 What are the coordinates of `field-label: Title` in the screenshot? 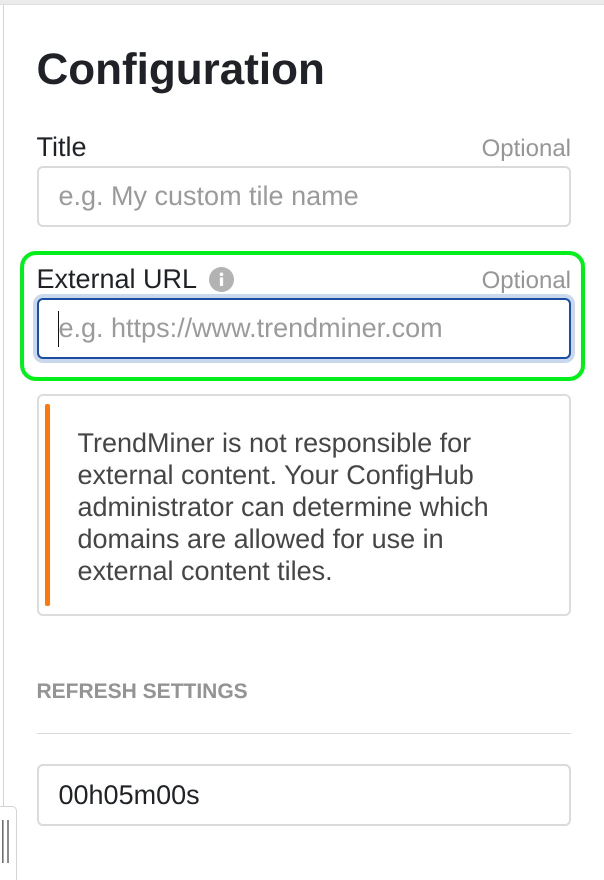 It's located at (61, 147).